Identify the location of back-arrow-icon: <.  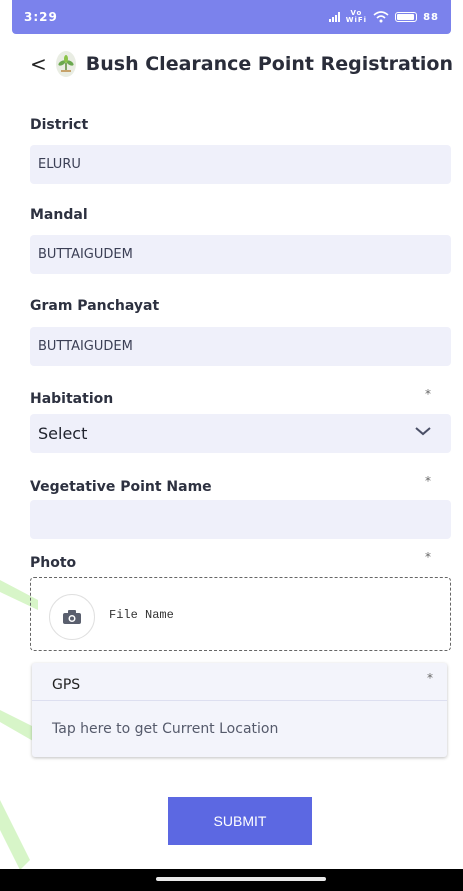
(39, 64).